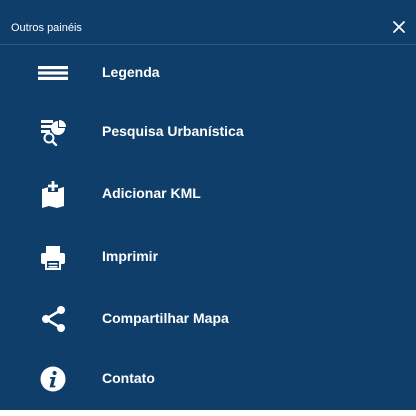  I want to click on panel-title: Outros painéis, so click(46, 28).